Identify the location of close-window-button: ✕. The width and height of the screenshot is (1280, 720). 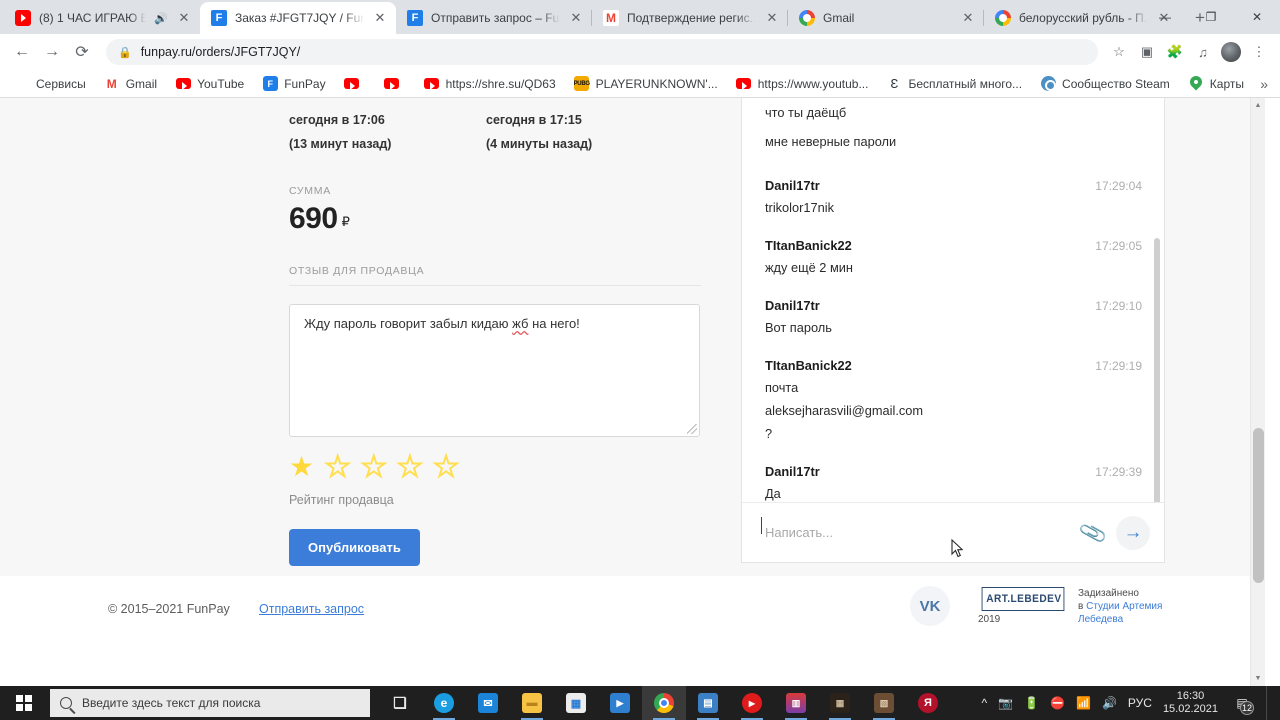
(1257, 17).